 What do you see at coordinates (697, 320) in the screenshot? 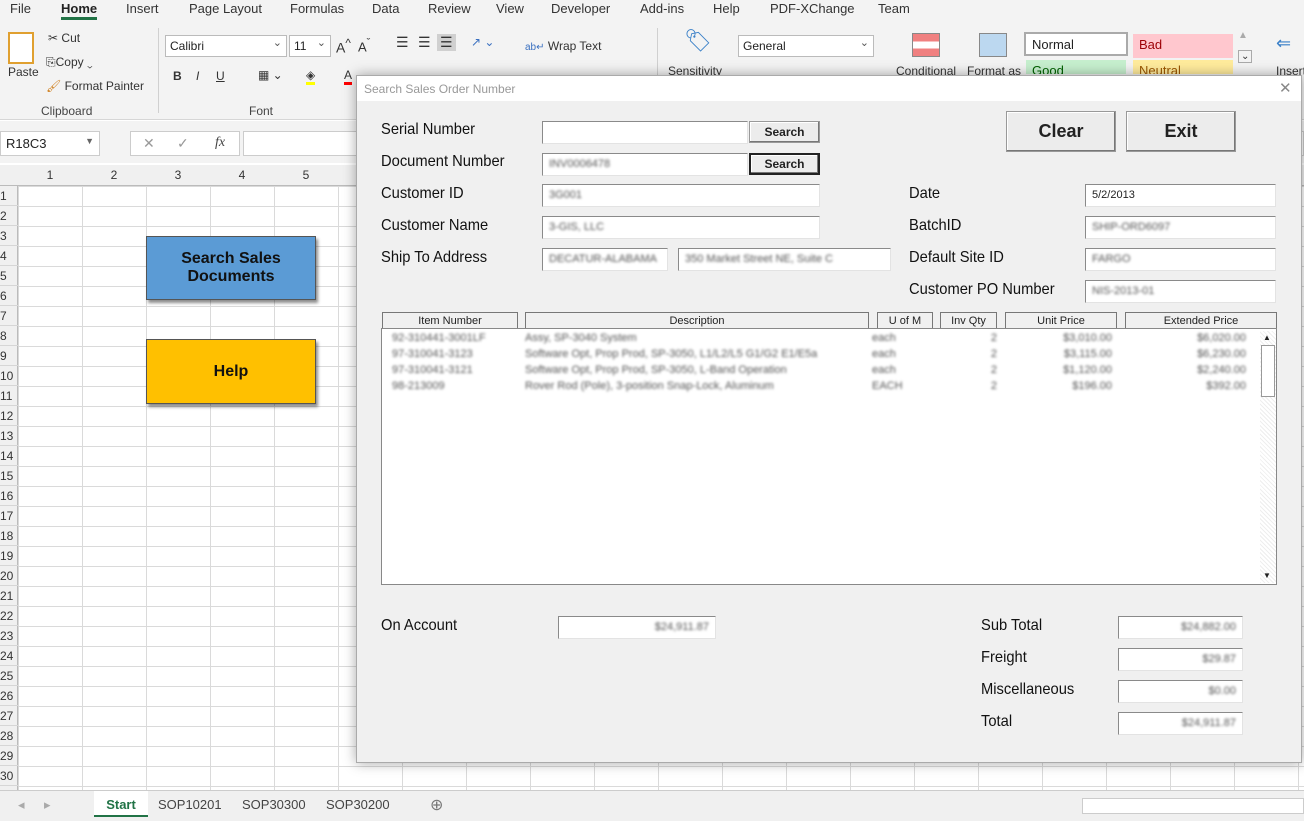
I see `column-header-description: Description` at bounding box center [697, 320].